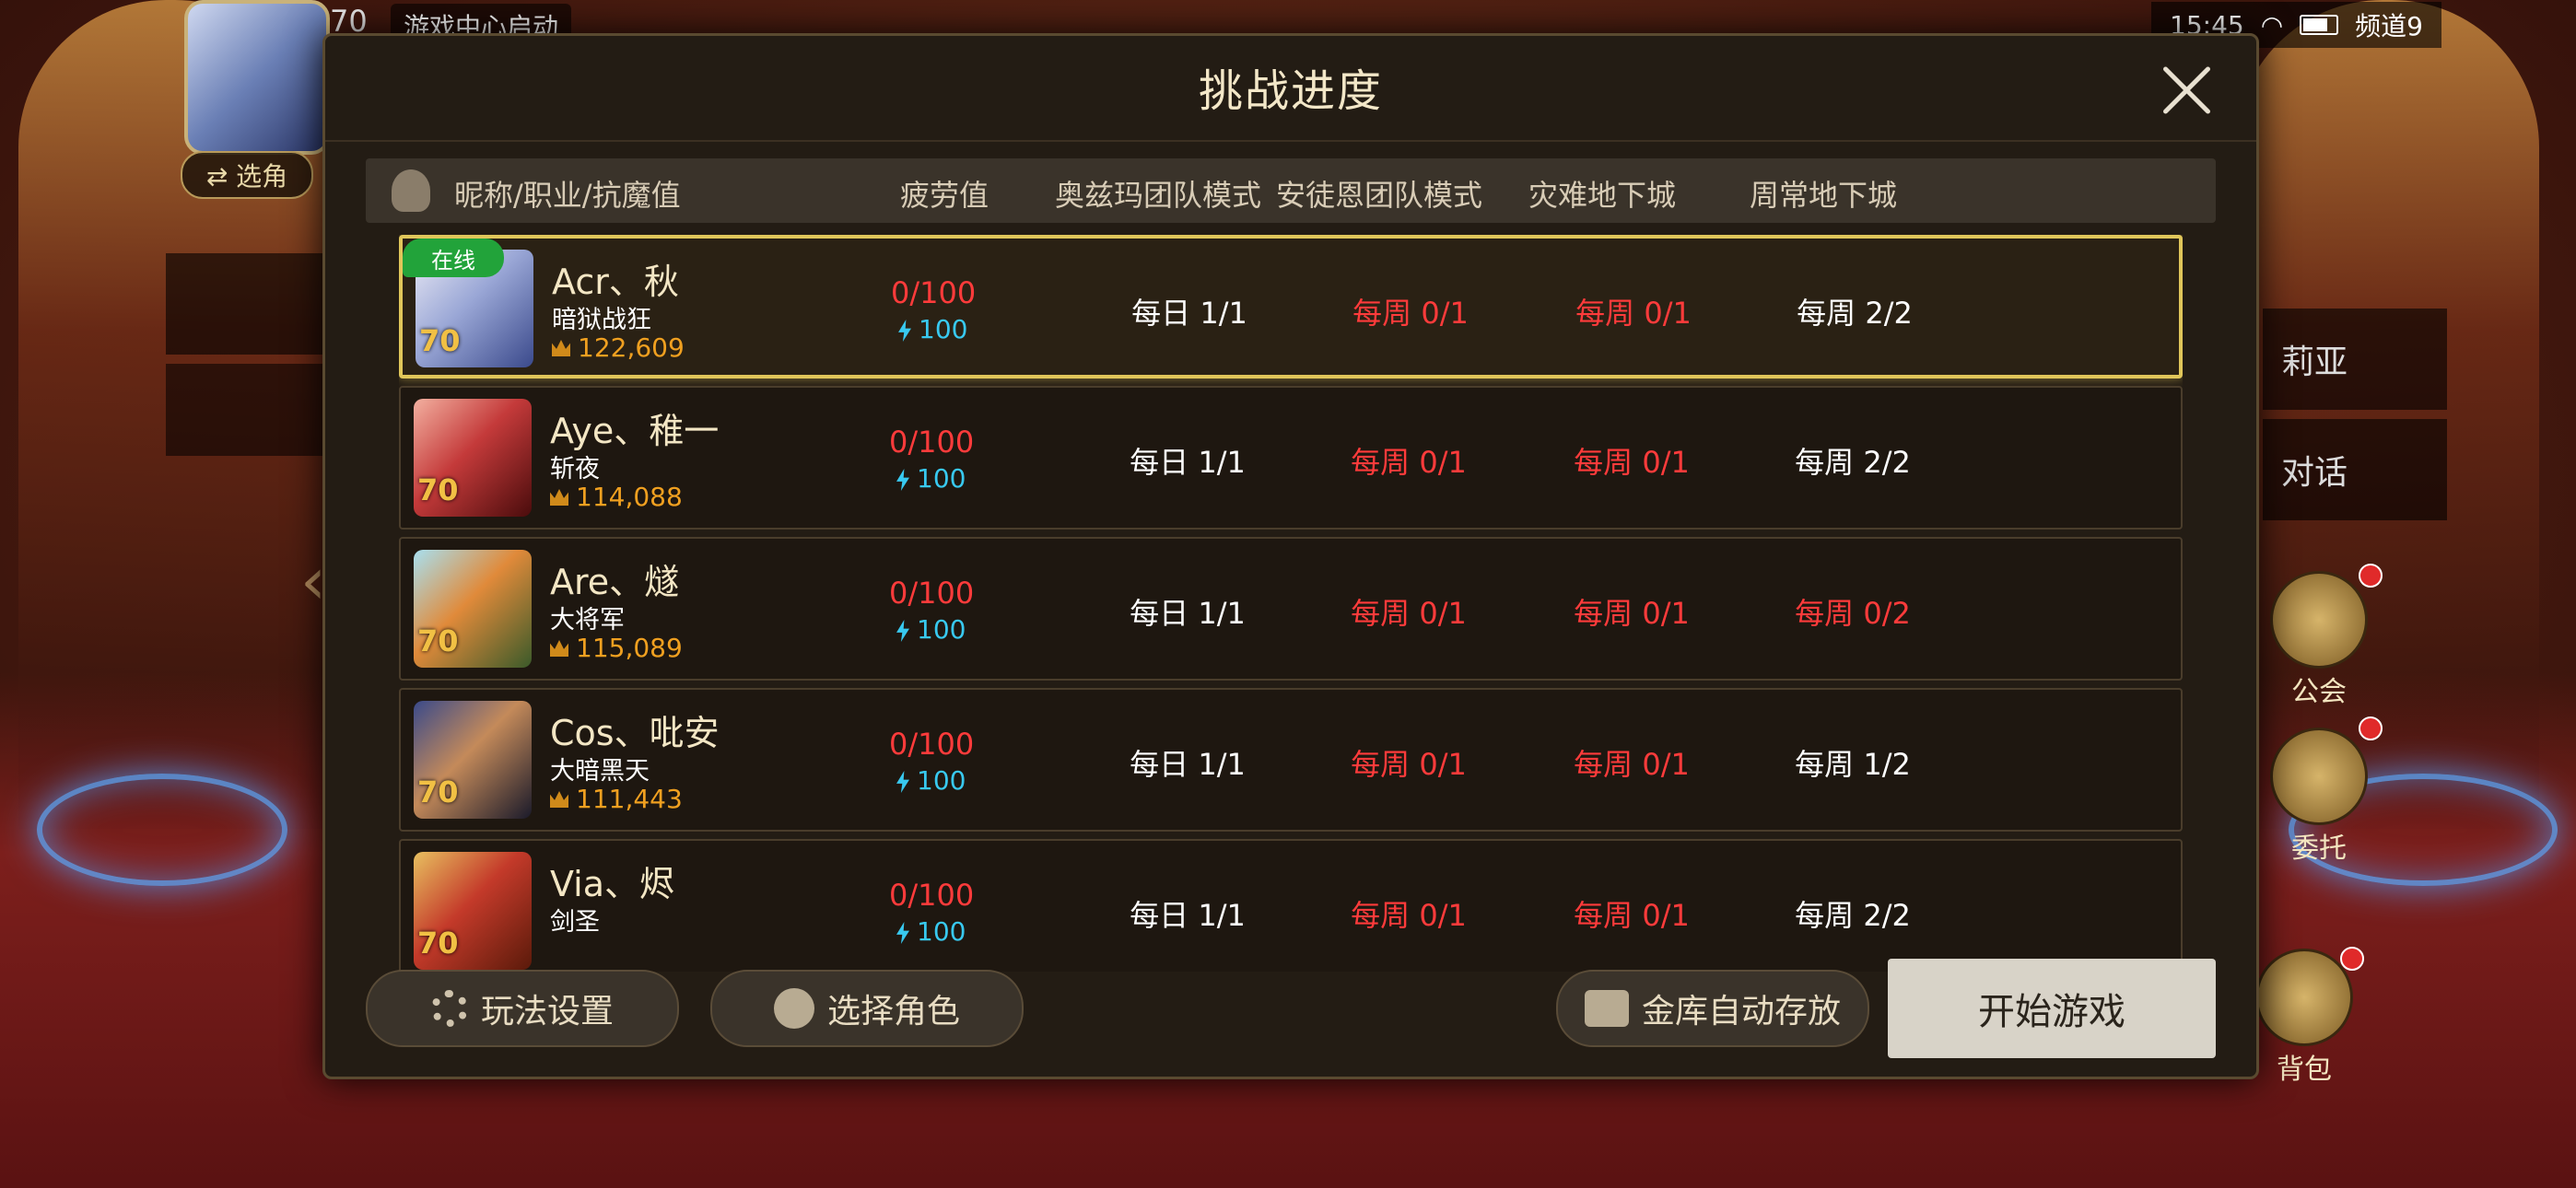  What do you see at coordinates (1853, 613) in the screenshot?
I see `weekly-progress: 每周 0/2` at bounding box center [1853, 613].